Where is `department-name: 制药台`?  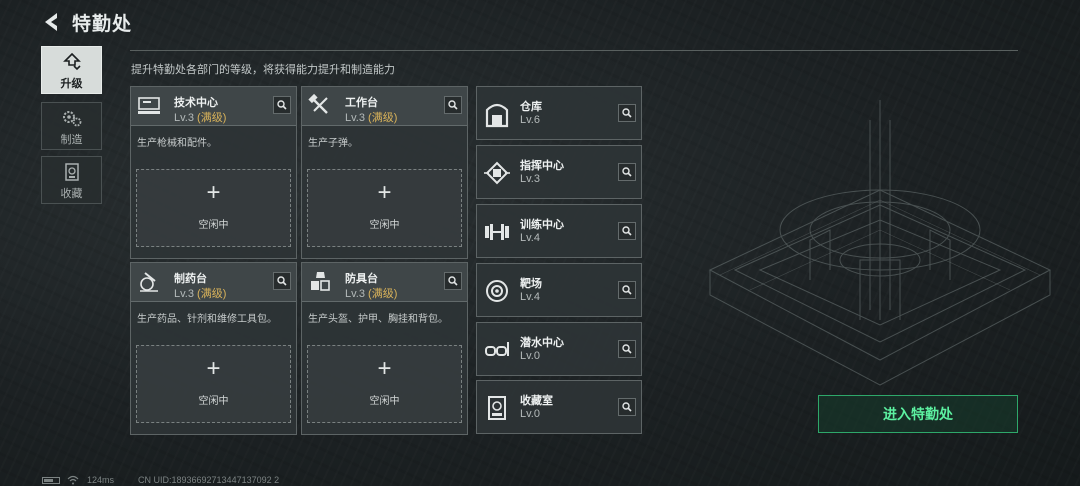
department-name: 制药台 is located at coordinates (190, 279).